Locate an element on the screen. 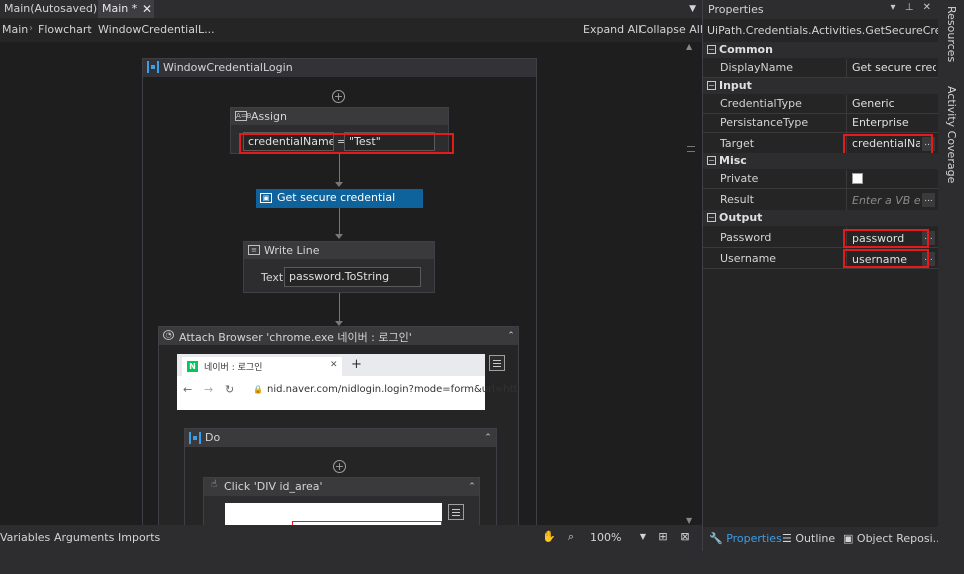 Image resolution: width=964 pixels, height=574 pixels. write-line-text-label: Text is located at coordinates (272, 277).